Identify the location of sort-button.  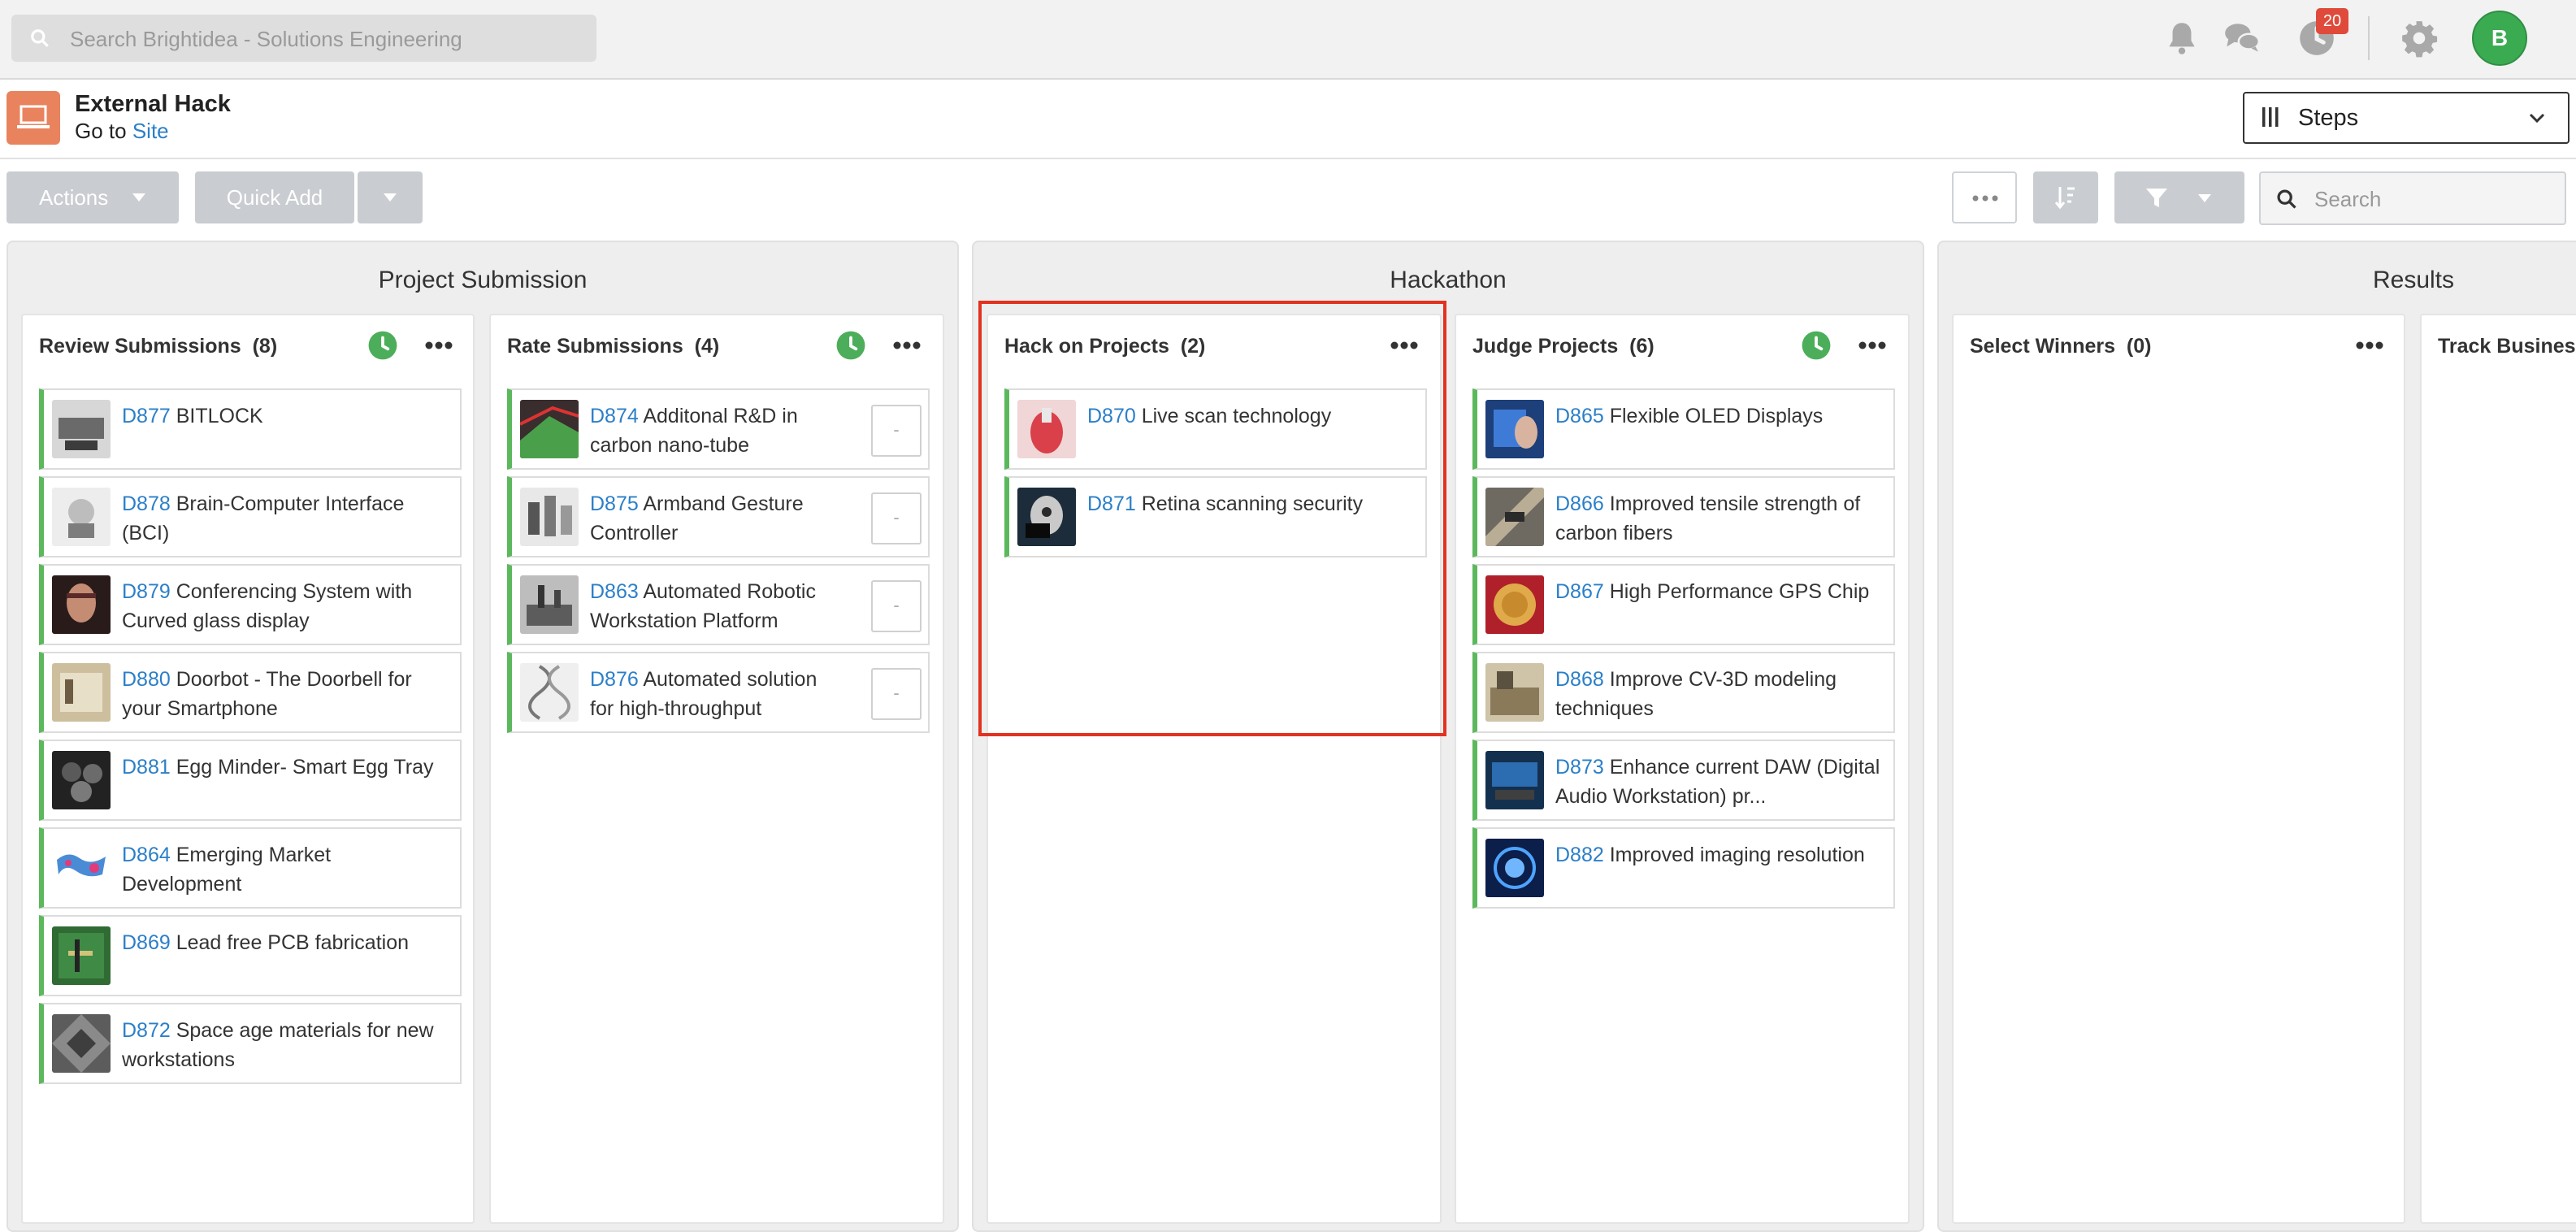
(2065, 197).